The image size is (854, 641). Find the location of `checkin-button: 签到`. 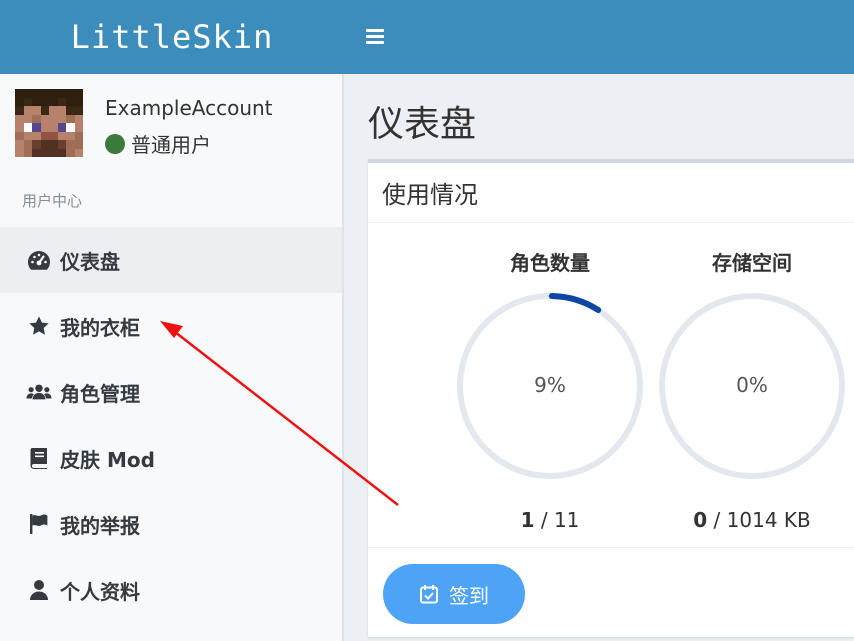

checkin-button: 签到 is located at coordinates (454, 594).